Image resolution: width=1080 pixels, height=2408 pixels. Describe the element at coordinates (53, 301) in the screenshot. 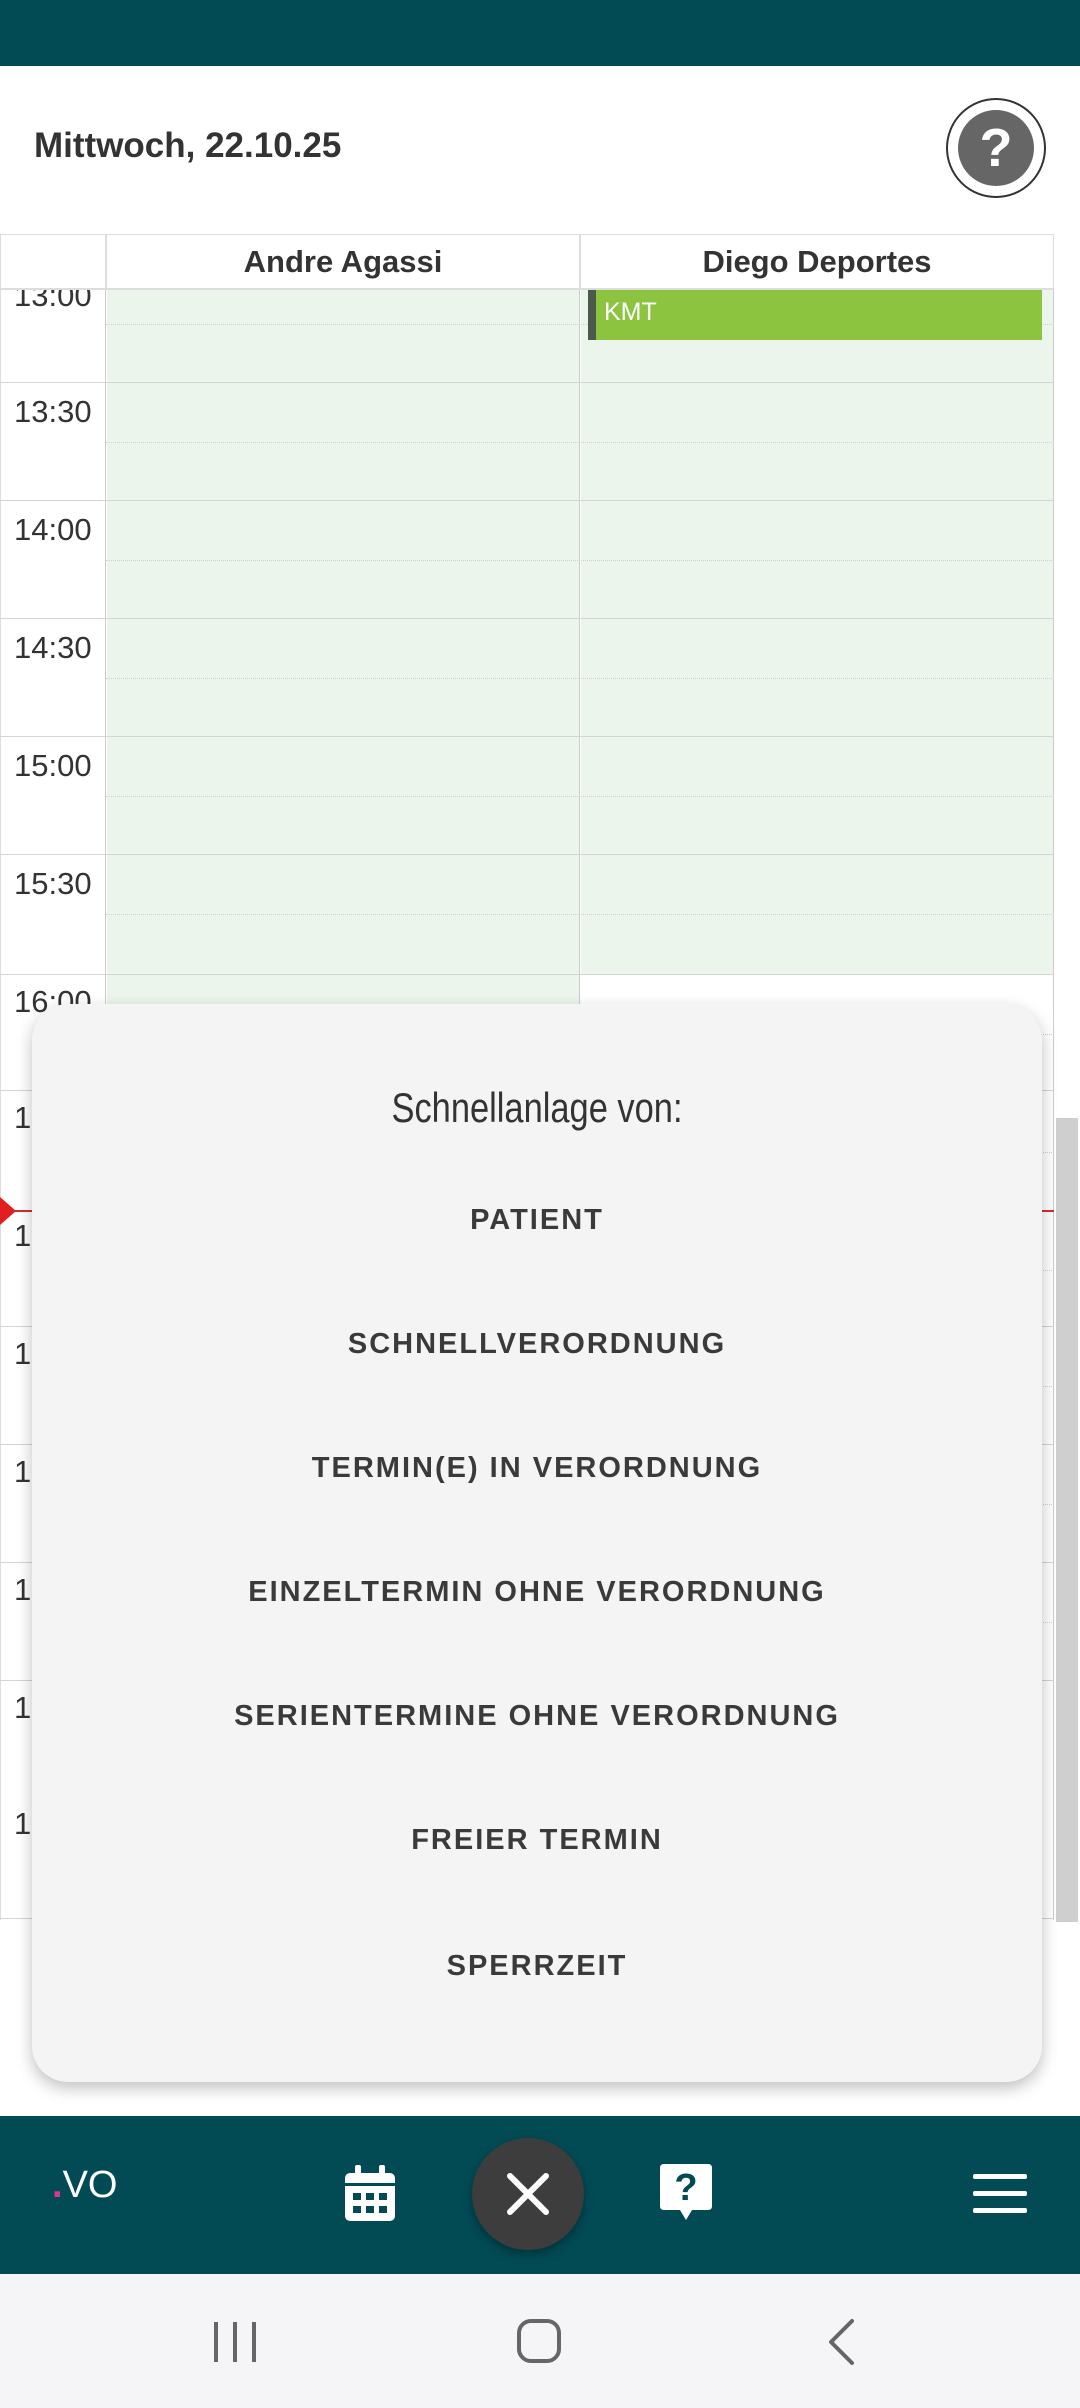

I see `time-label: 13:00` at that location.